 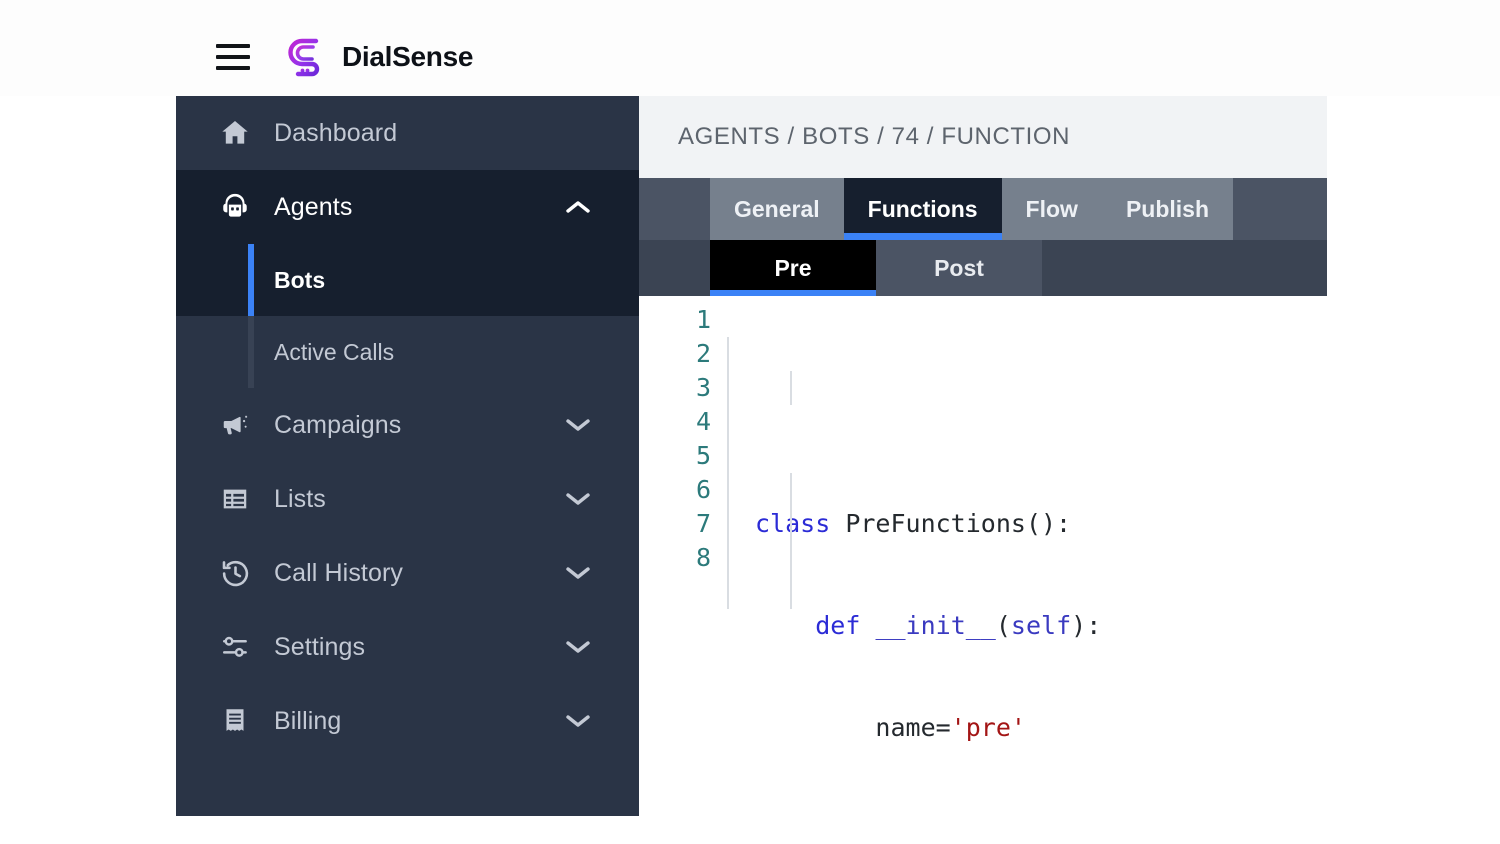 I want to click on line-number: 4, so click(x=703, y=421).